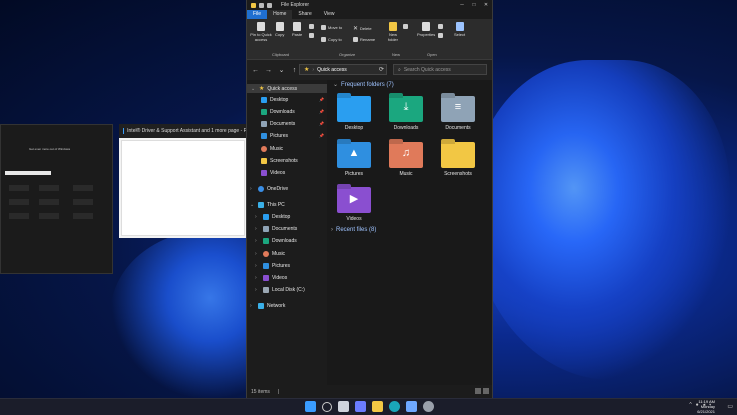 The width and height of the screenshot is (737, 415). Describe the element at coordinates (354, 200) in the screenshot. I see `videos-folder-icon: ▶` at that location.